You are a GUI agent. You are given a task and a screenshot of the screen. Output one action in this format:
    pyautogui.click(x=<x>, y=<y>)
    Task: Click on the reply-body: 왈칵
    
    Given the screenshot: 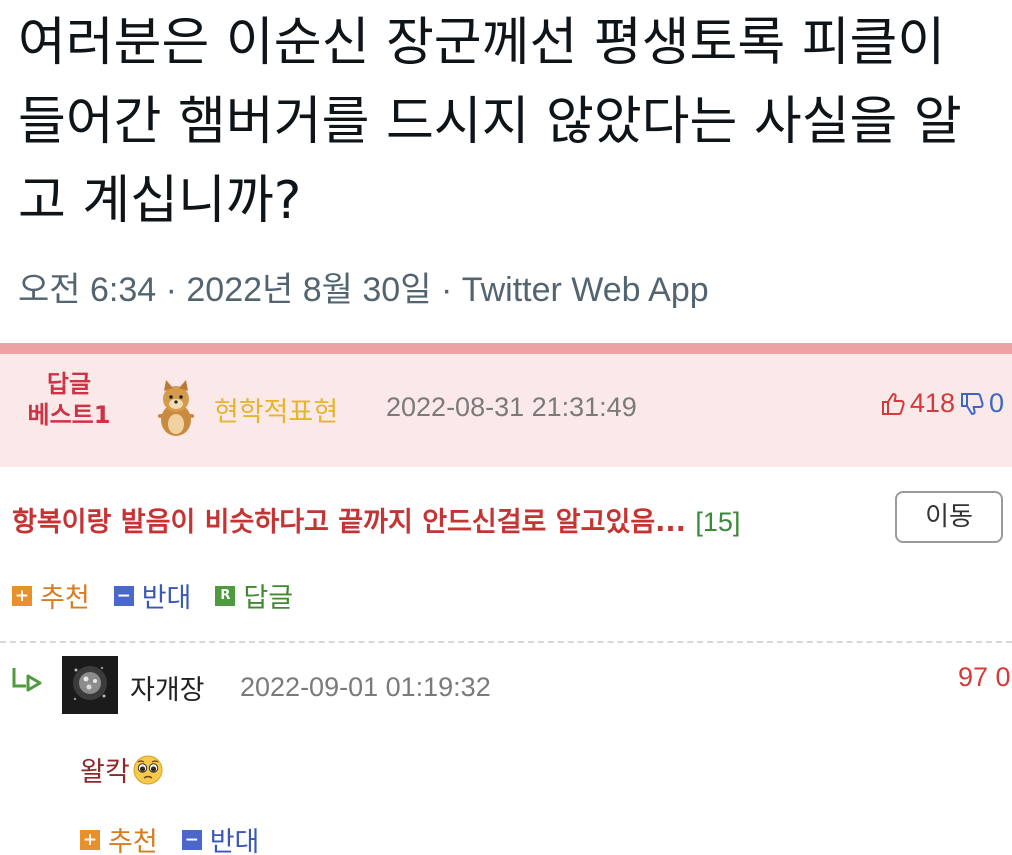 What is the action you would take?
    pyautogui.click(x=122, y=769)
    